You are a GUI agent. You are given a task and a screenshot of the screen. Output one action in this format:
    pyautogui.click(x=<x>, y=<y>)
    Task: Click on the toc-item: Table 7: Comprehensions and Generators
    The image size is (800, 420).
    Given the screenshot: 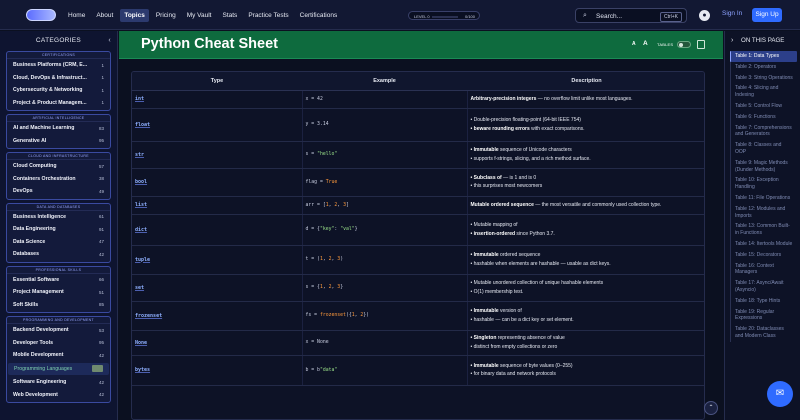 What is the action you would take?
    pyautogui.click(x=763, y=131)
    